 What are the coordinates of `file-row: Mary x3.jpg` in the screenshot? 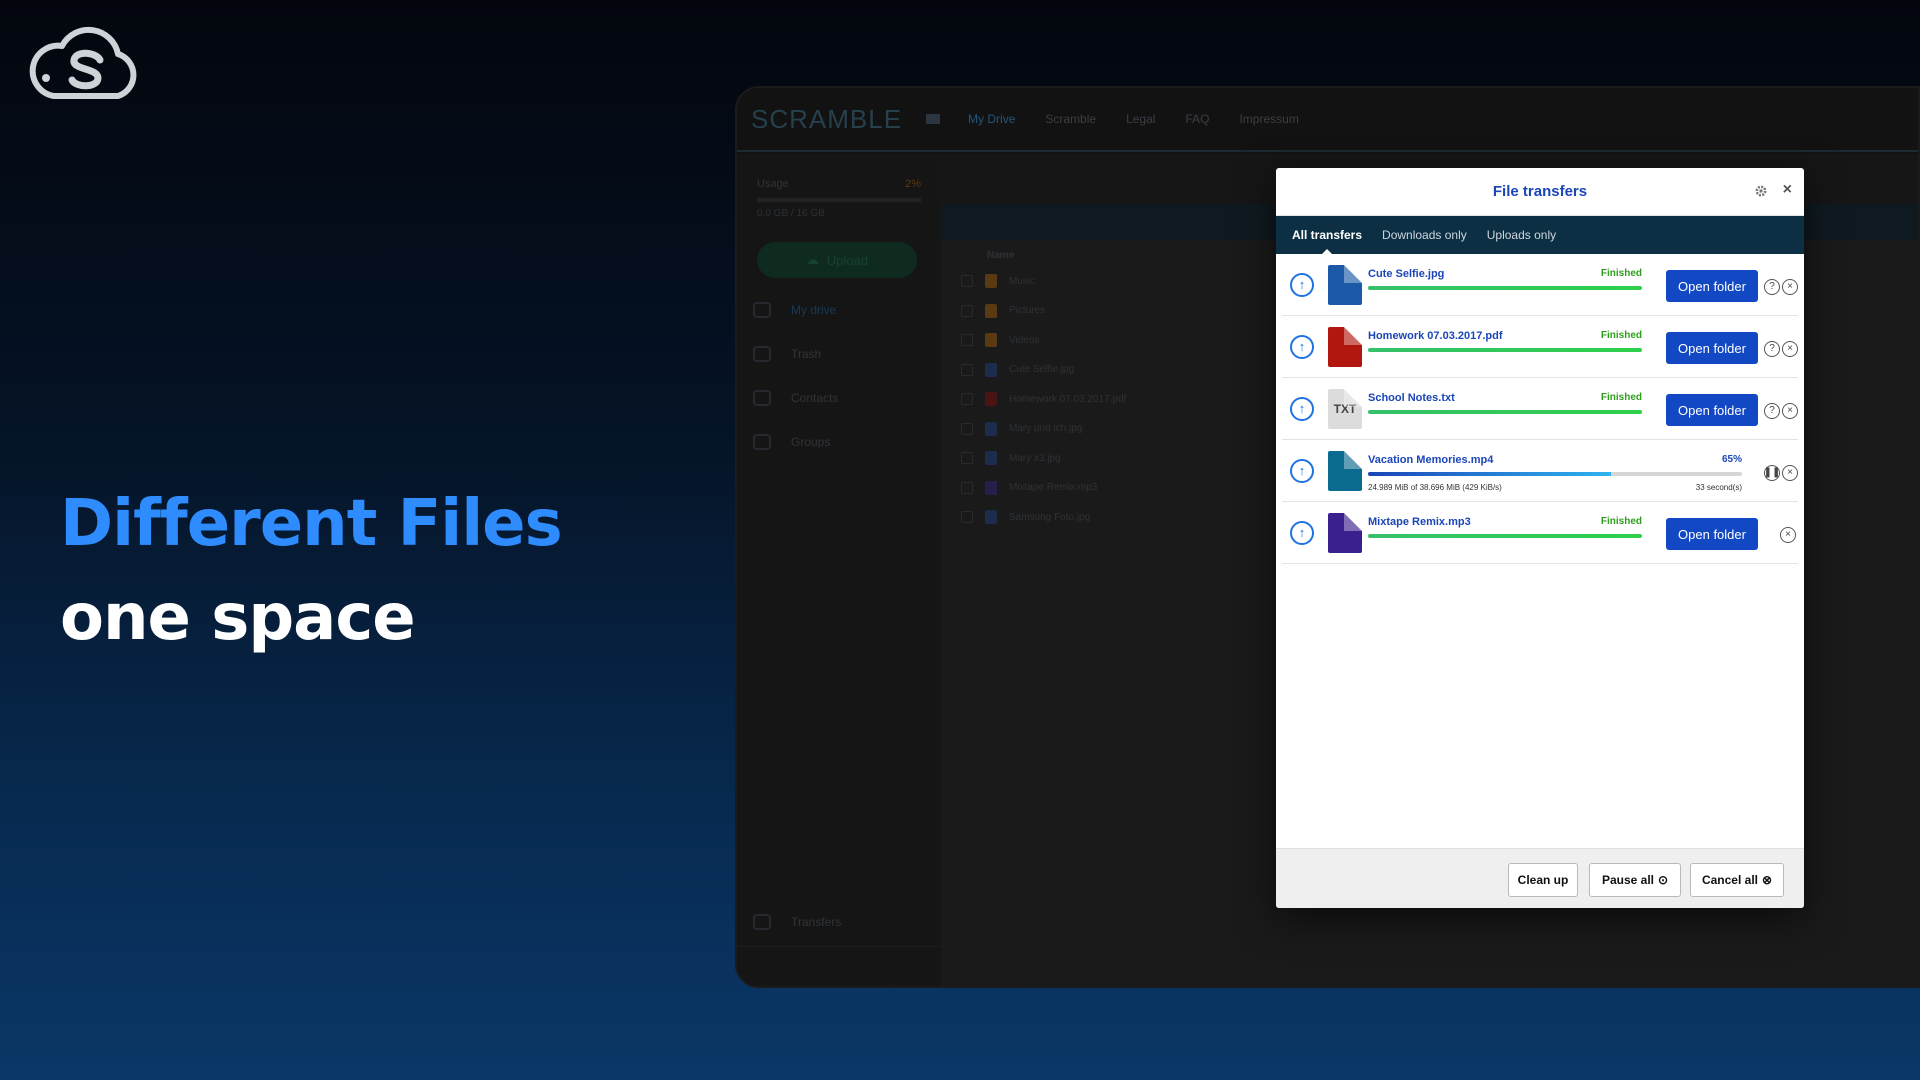 It's located at (1011, 458).